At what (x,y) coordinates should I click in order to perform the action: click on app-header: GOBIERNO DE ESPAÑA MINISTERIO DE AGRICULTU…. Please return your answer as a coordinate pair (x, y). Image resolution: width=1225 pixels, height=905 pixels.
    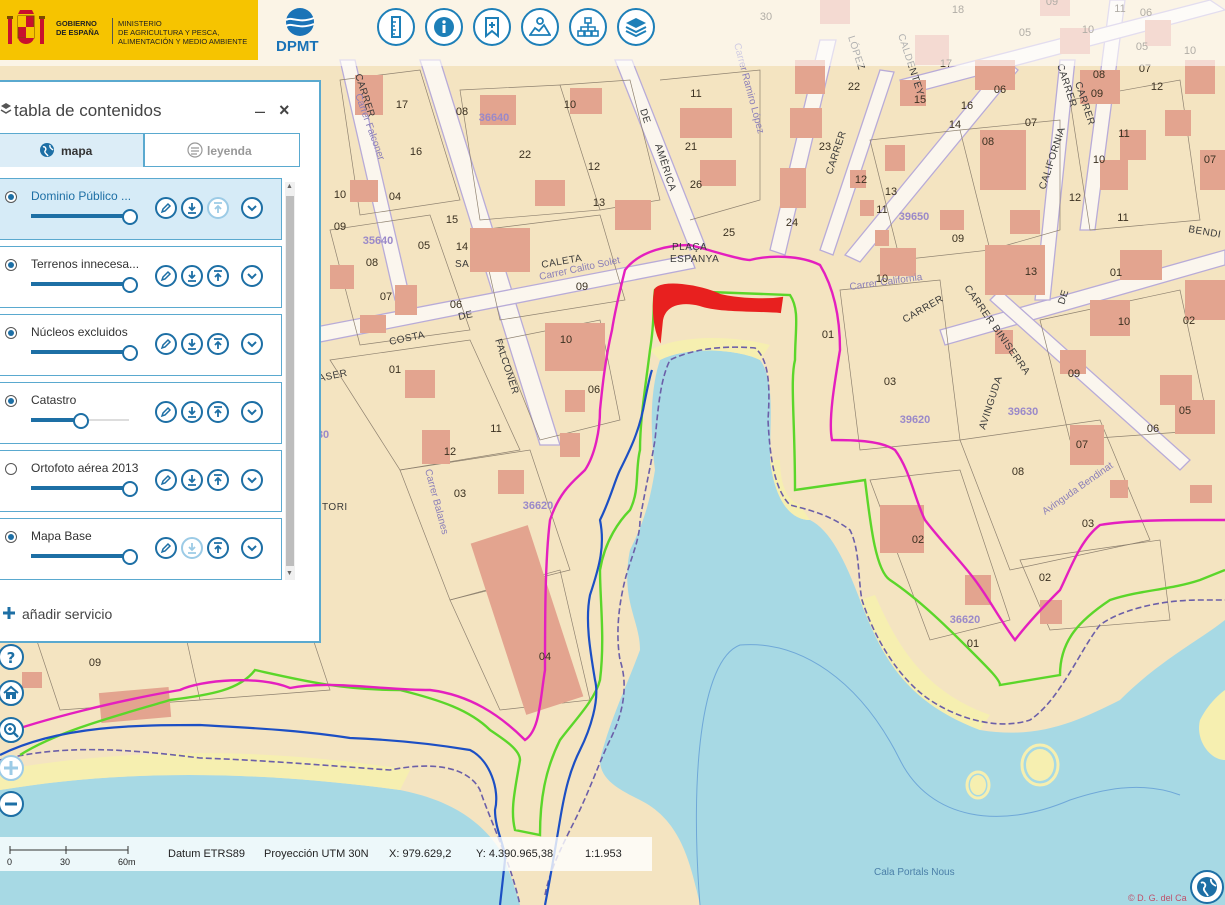
    Looking at the image, I should click on (612, 33).